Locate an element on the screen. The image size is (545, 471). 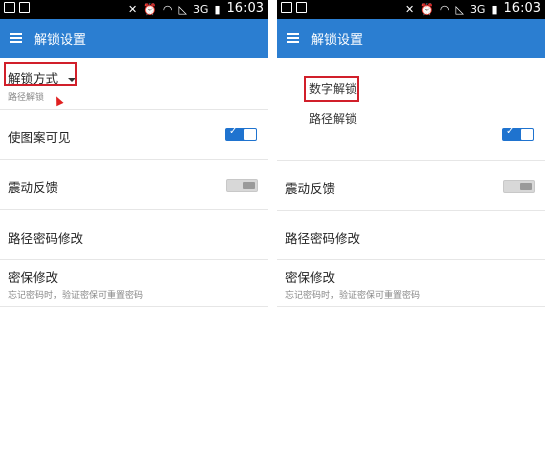
menu-option-path-unlock: 路径解锁 is located at coordinates (333, 118).